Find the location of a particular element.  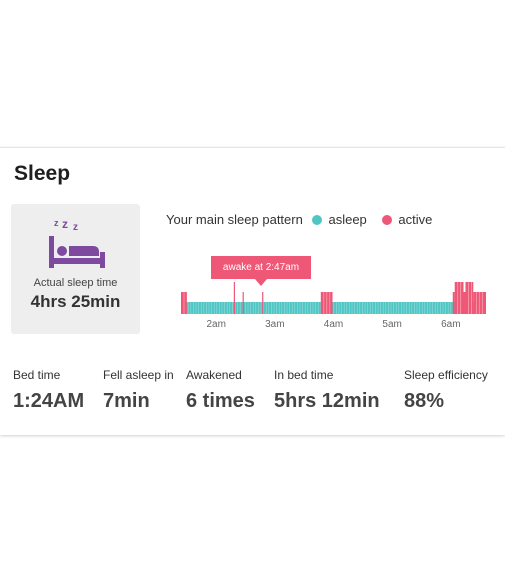

stat-value: 1:24AM is located at coordinates (49, 401).